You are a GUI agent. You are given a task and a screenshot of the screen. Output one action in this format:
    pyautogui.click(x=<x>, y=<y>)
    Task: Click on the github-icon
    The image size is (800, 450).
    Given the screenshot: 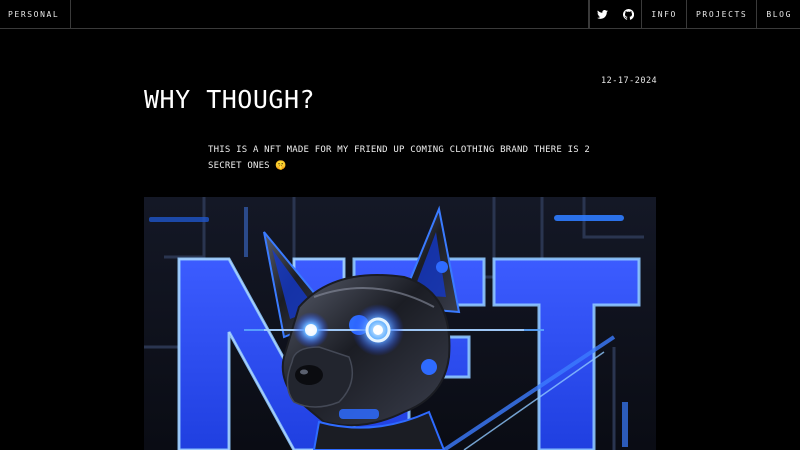 What is the action you would take?
    pyautogui.click(x=628, y=14)
    